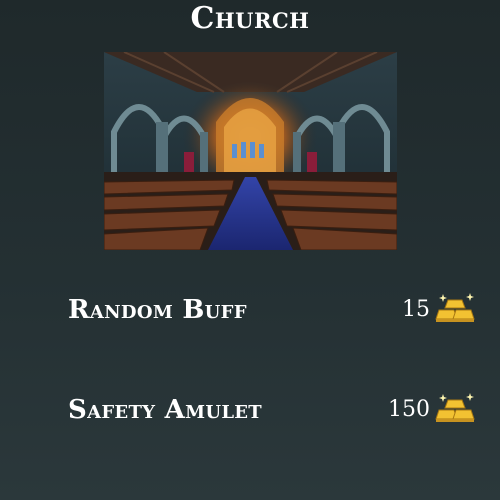  What do you see at coordinates (250, 18) in the screenshot?
I see `shop-title: Church` at bounding box center [250, 18].